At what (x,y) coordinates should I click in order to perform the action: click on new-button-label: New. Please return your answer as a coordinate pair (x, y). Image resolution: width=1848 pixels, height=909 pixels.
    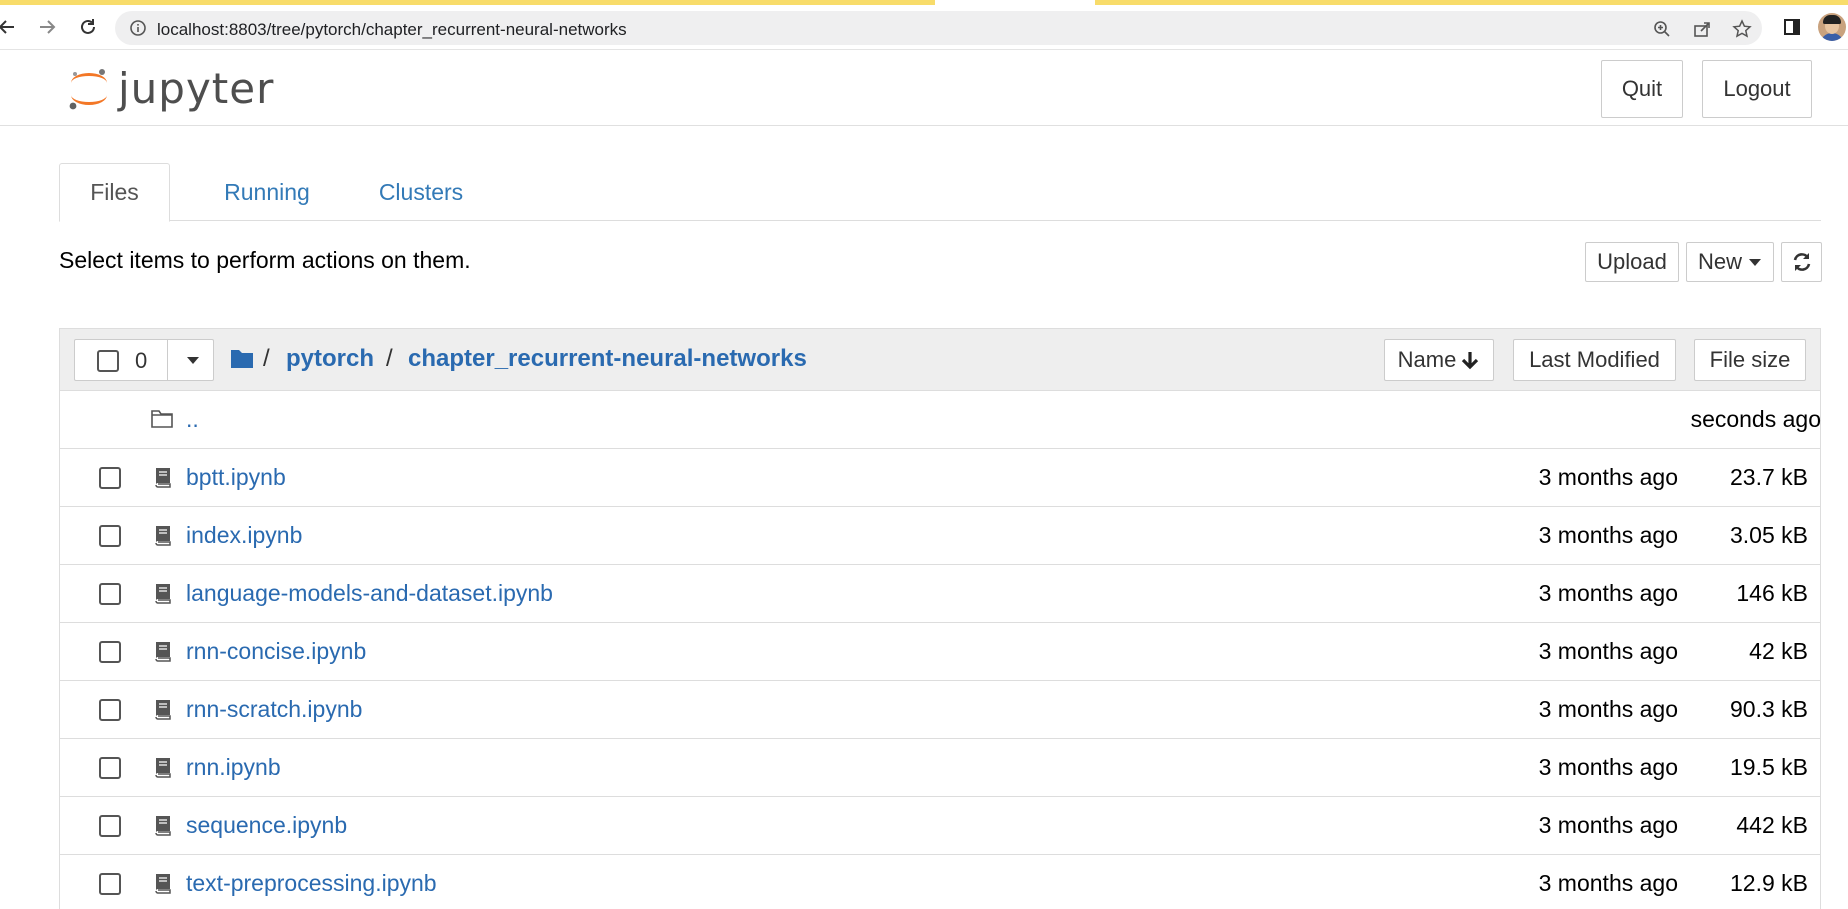
    Looking at the image, I should click on (1719, 261).